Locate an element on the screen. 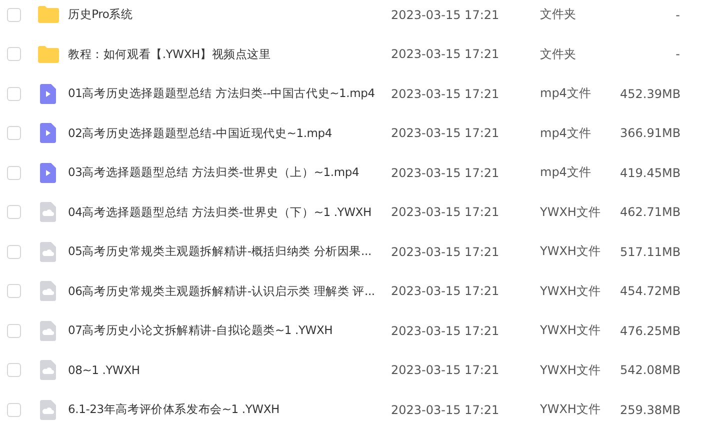  file-size: 452.39MB is located at coordinates (650, 93).